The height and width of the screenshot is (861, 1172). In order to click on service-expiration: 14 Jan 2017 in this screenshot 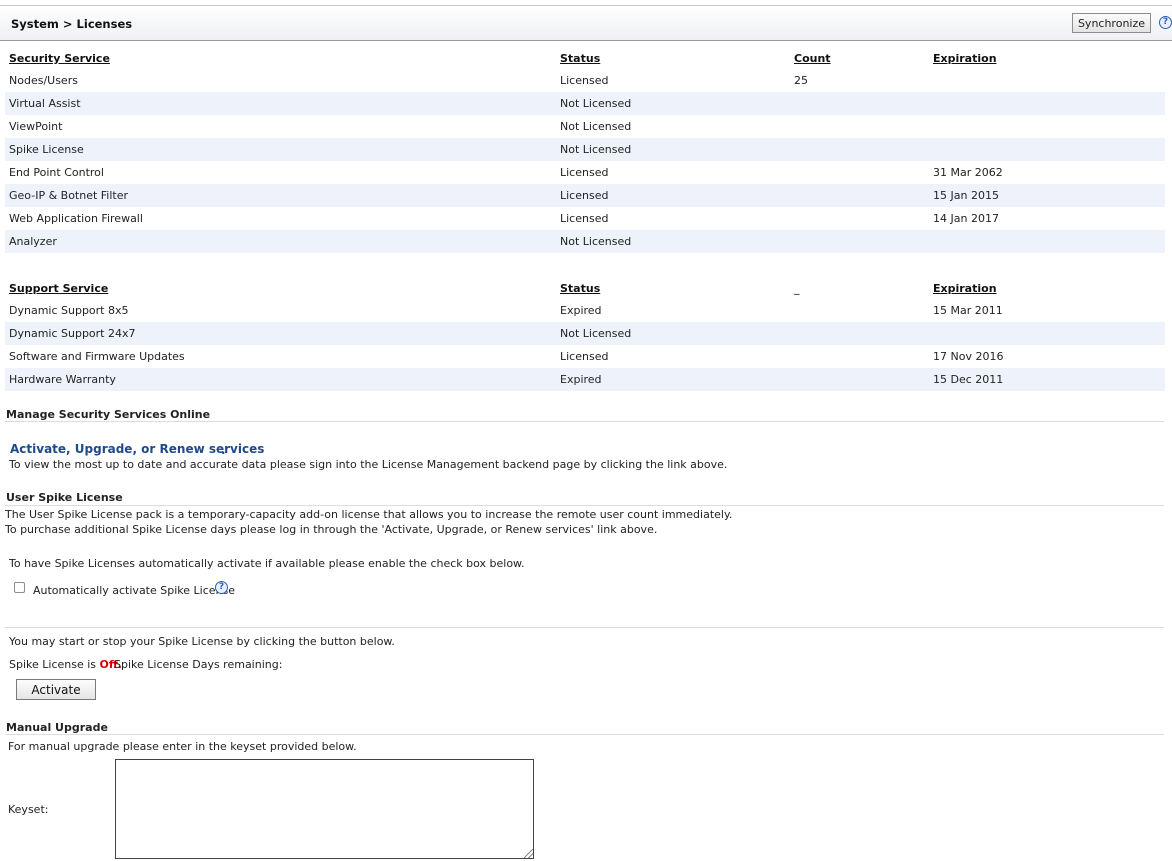, I will do `click(966, 218)`.